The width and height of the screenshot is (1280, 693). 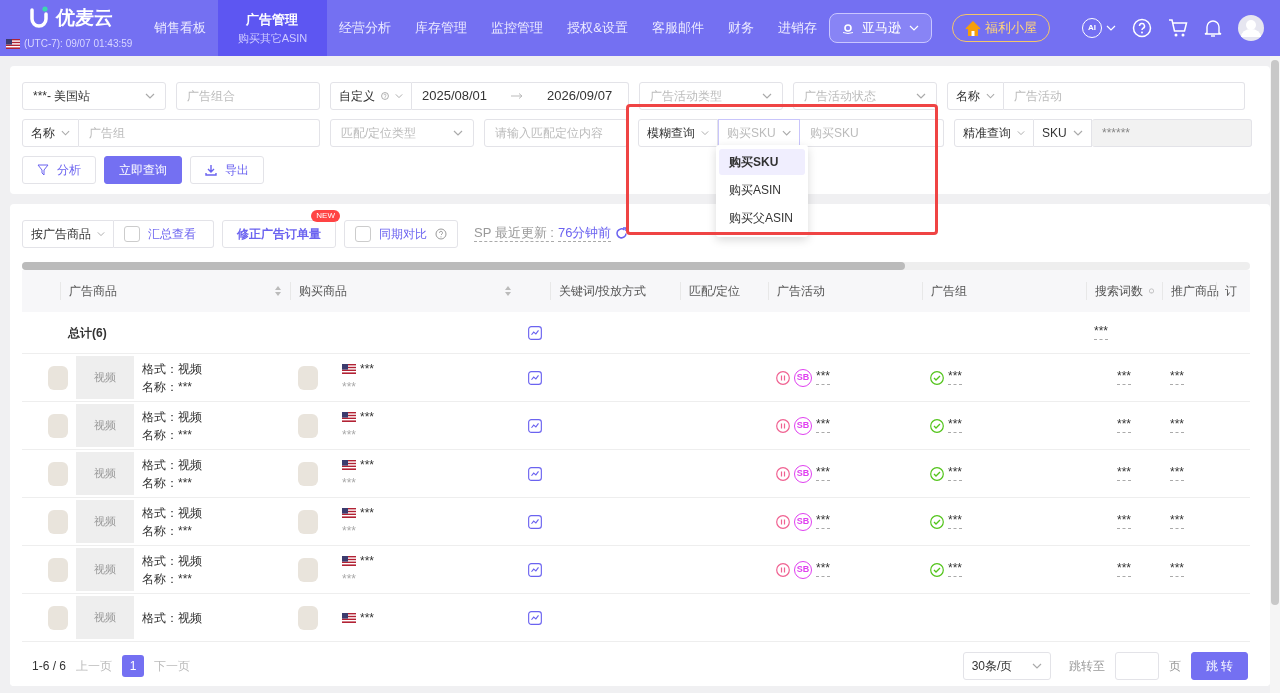 What do you see at coordinates (636, 266) in the screenshot?
I see `horizontal-scrollbar` at bounding box center [636, 266].